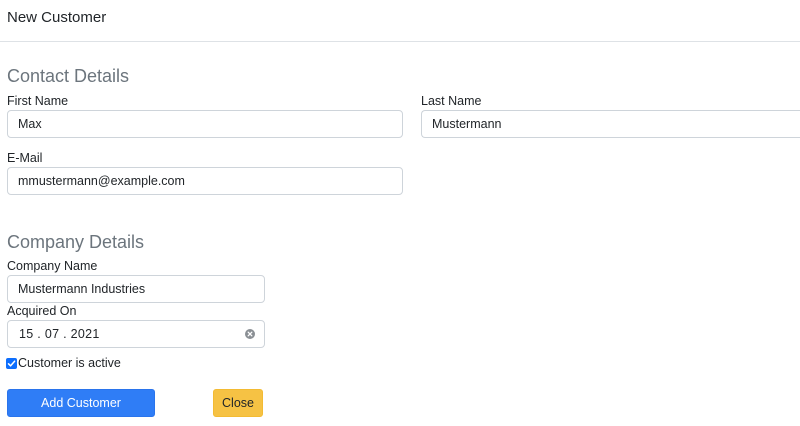  What do you see at coordinates (38, 101) in the screenshot?
I see `first-name-label: First Name` at bounding box center [38, 101].